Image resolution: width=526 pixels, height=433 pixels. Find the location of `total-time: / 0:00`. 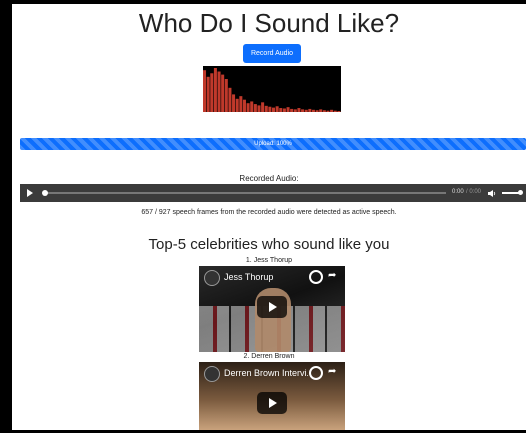

total-time: / 0:00 is located at coordinates (474, 192).